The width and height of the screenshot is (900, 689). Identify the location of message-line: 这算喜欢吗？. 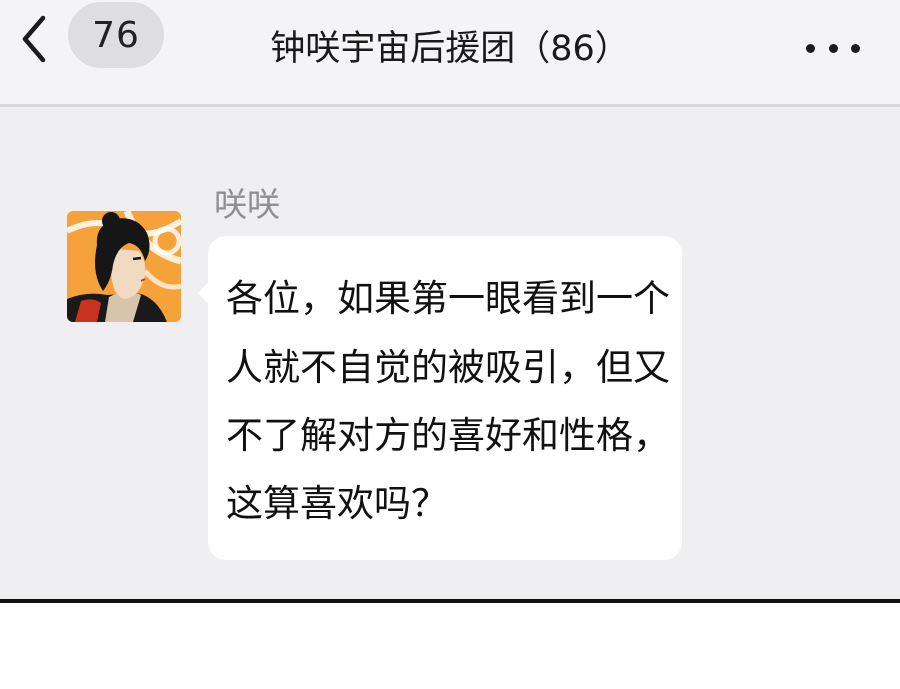
(337, 503).